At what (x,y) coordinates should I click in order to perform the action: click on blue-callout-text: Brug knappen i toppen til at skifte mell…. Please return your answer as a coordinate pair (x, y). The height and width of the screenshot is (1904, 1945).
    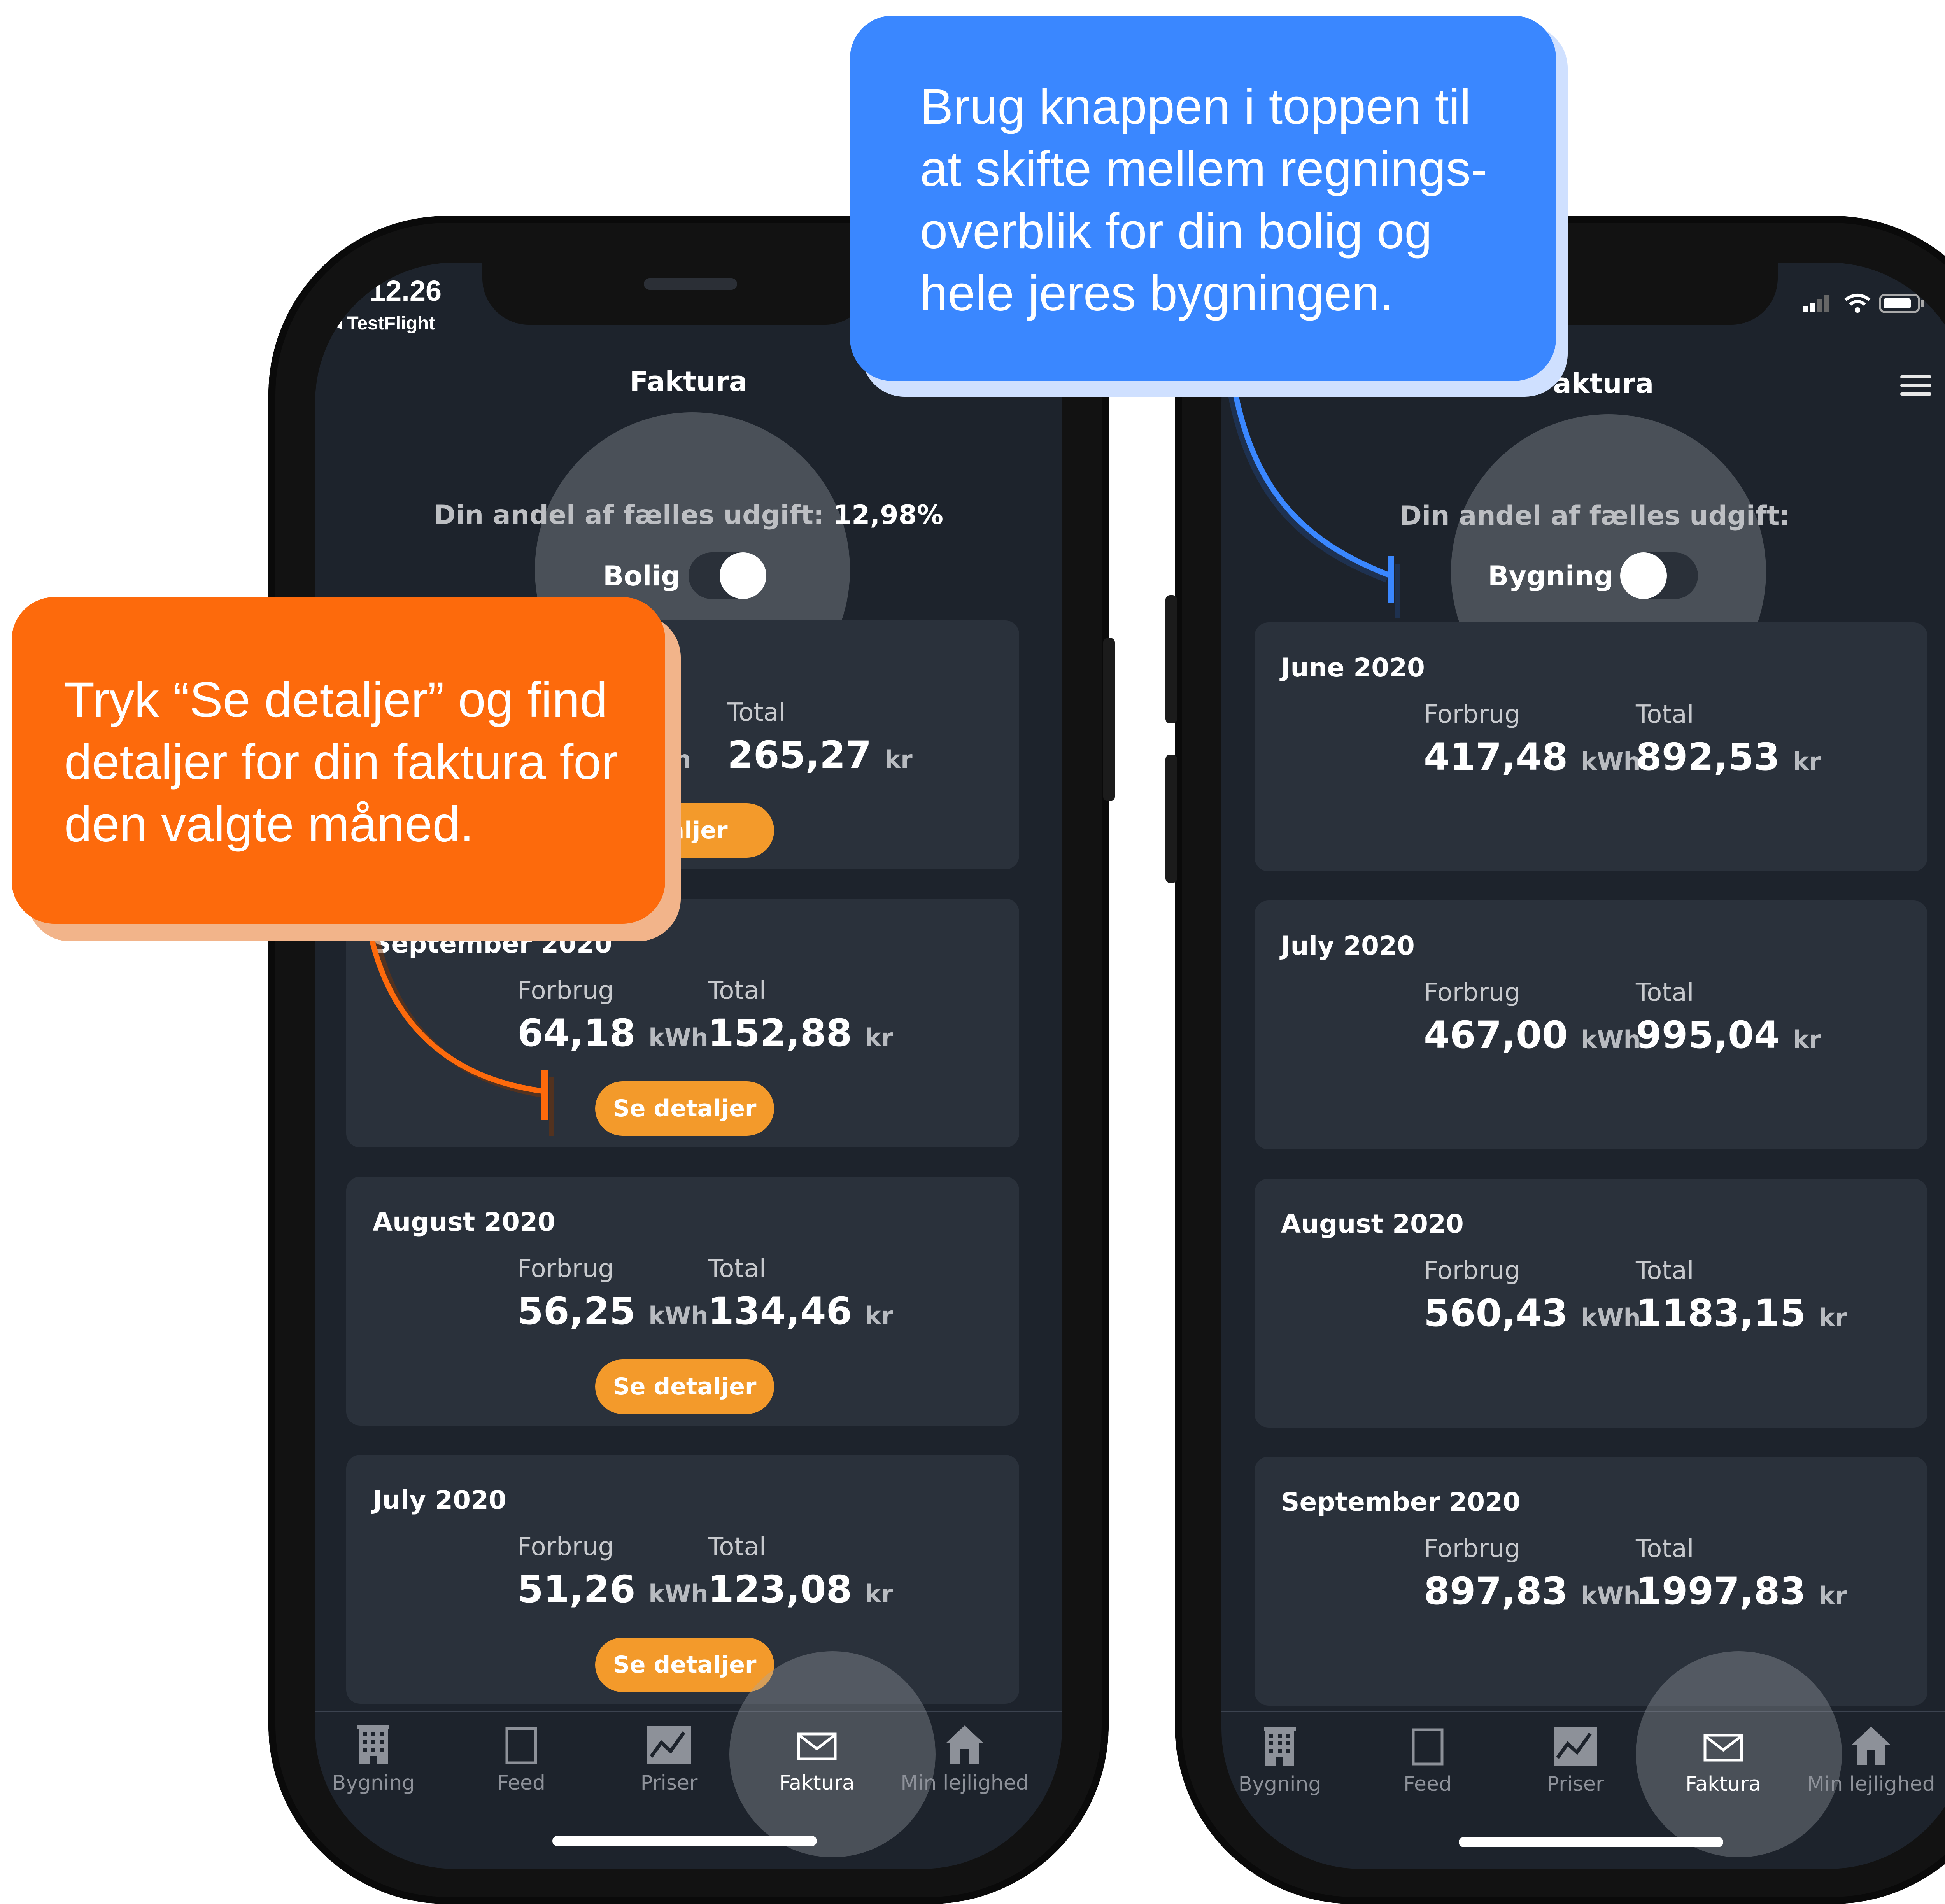
    Looking at the image, I should click on (1203, 200).